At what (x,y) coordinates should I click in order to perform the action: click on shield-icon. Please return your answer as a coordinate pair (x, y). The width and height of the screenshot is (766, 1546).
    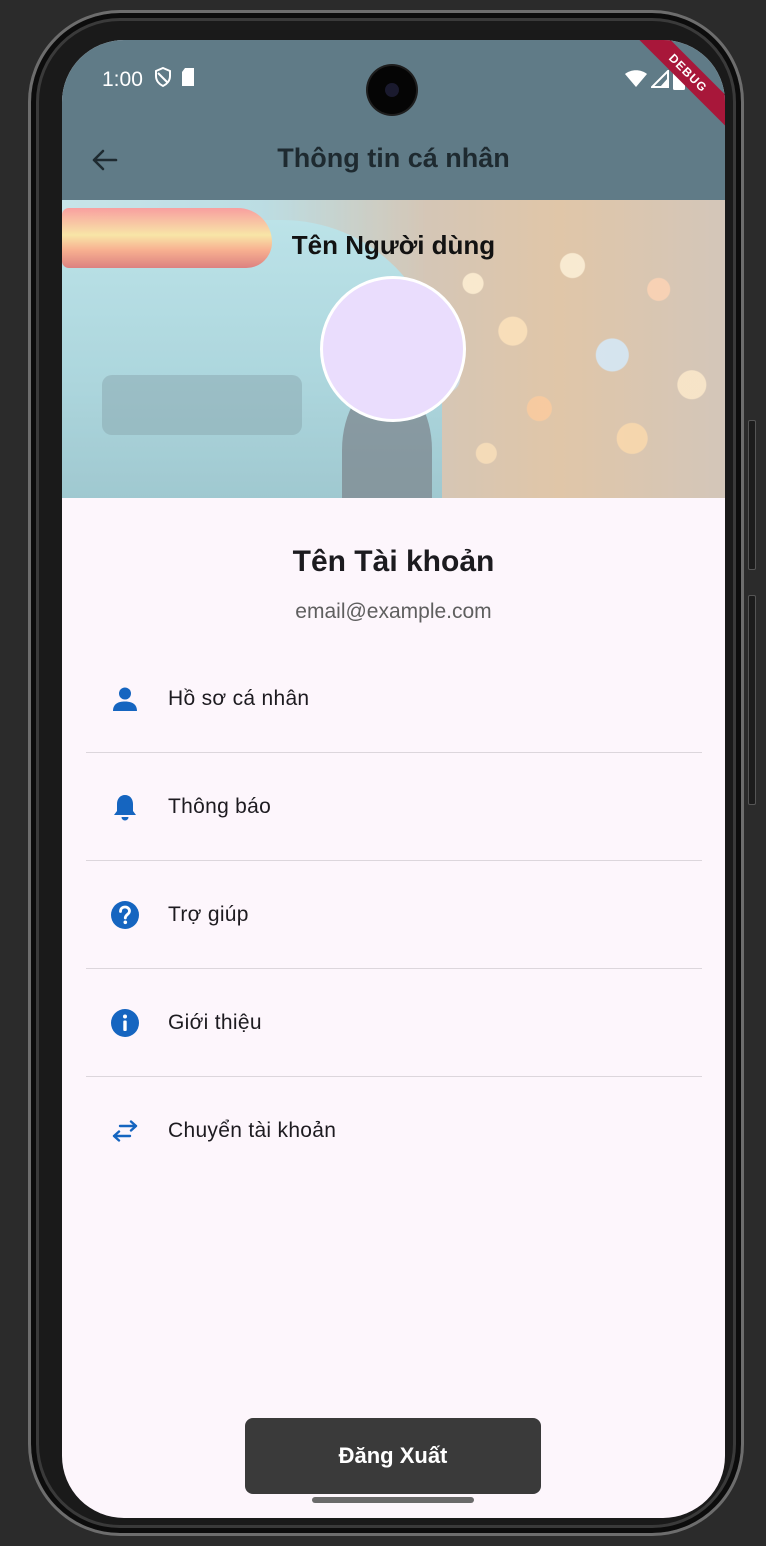
    Looking at the image, I should click on (163, 79).